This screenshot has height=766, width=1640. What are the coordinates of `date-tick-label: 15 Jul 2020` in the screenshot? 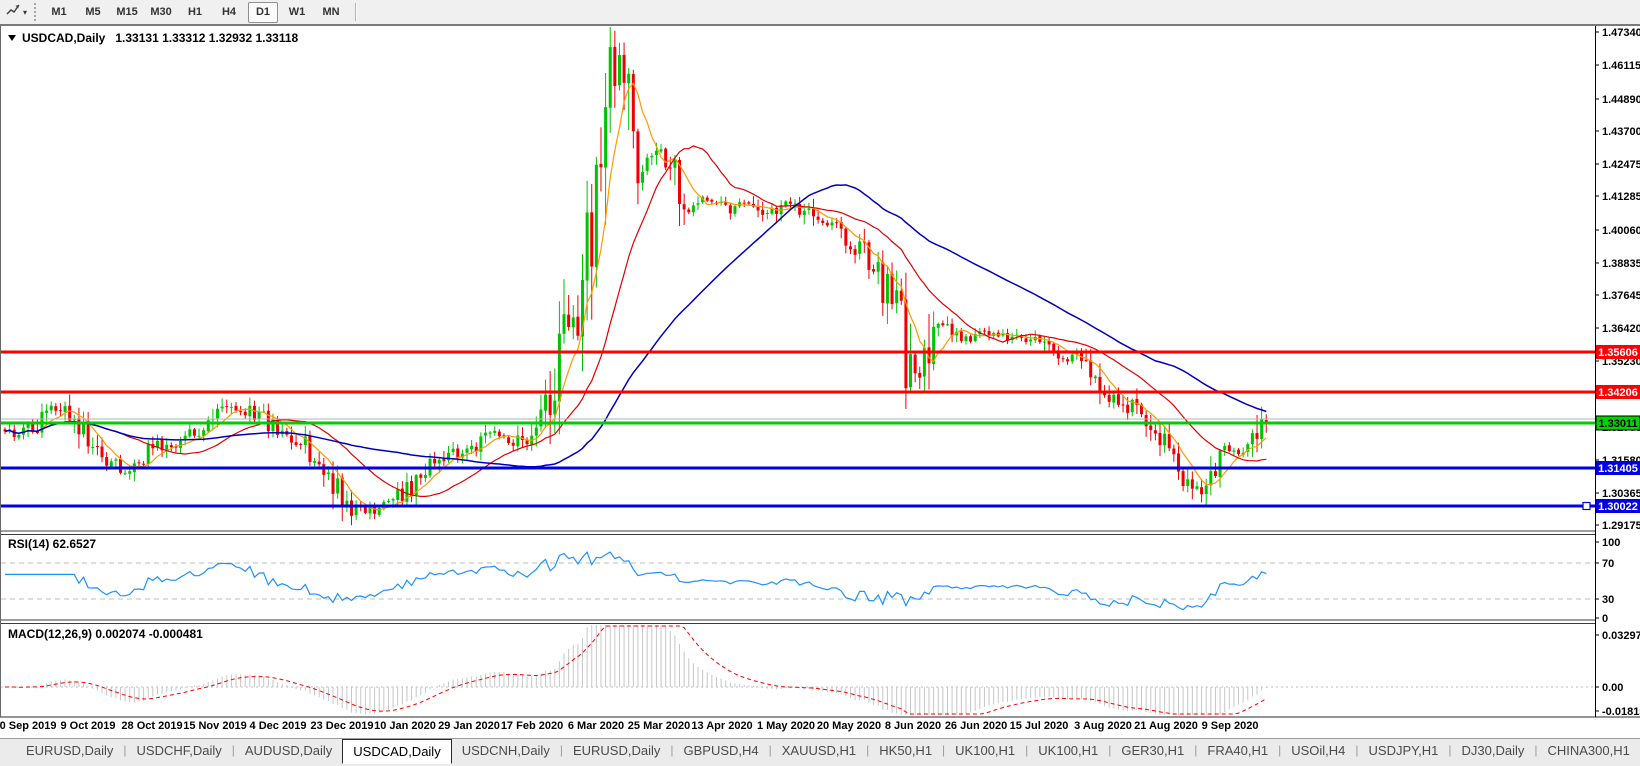 It's located at (1039, 726).